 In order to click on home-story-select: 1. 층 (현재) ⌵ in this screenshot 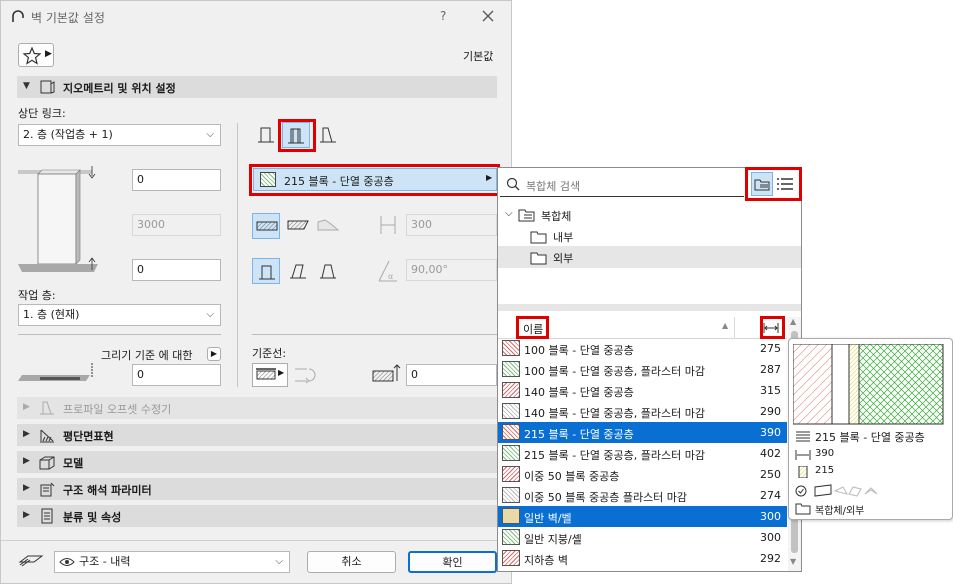, I will do `click(119, 315)`.